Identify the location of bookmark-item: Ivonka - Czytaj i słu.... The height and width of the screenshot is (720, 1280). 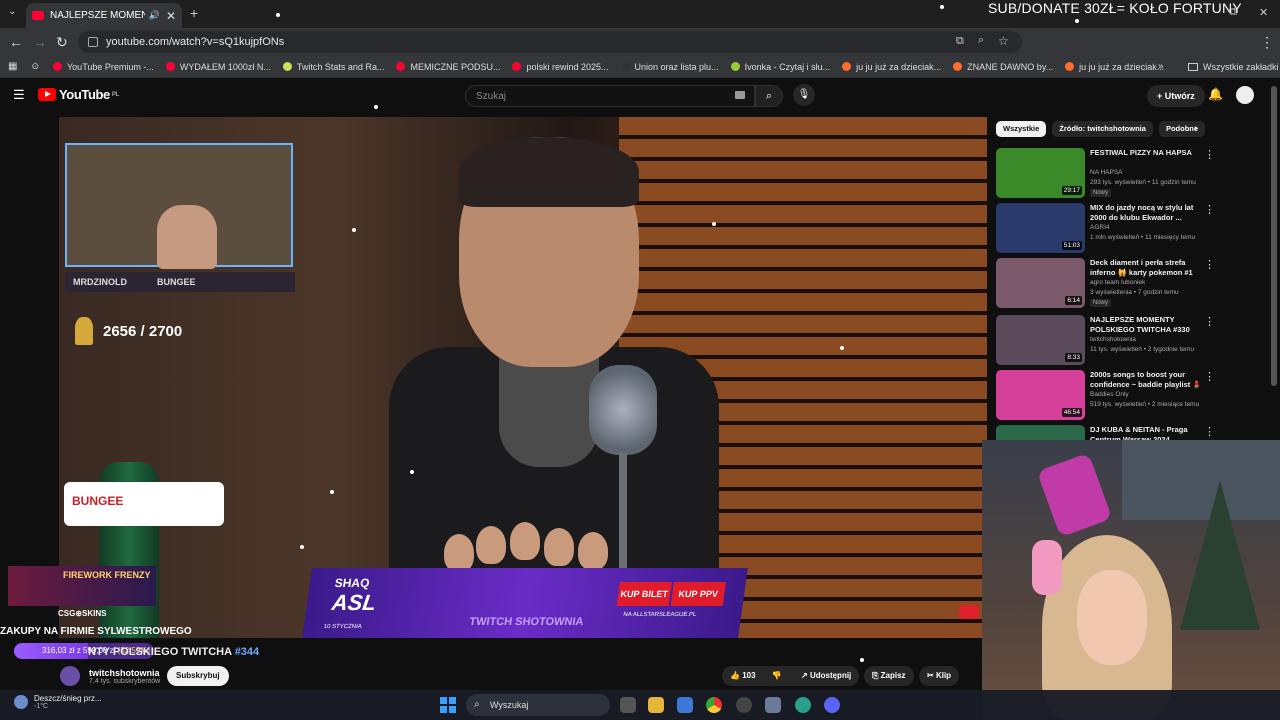
(780, 66).